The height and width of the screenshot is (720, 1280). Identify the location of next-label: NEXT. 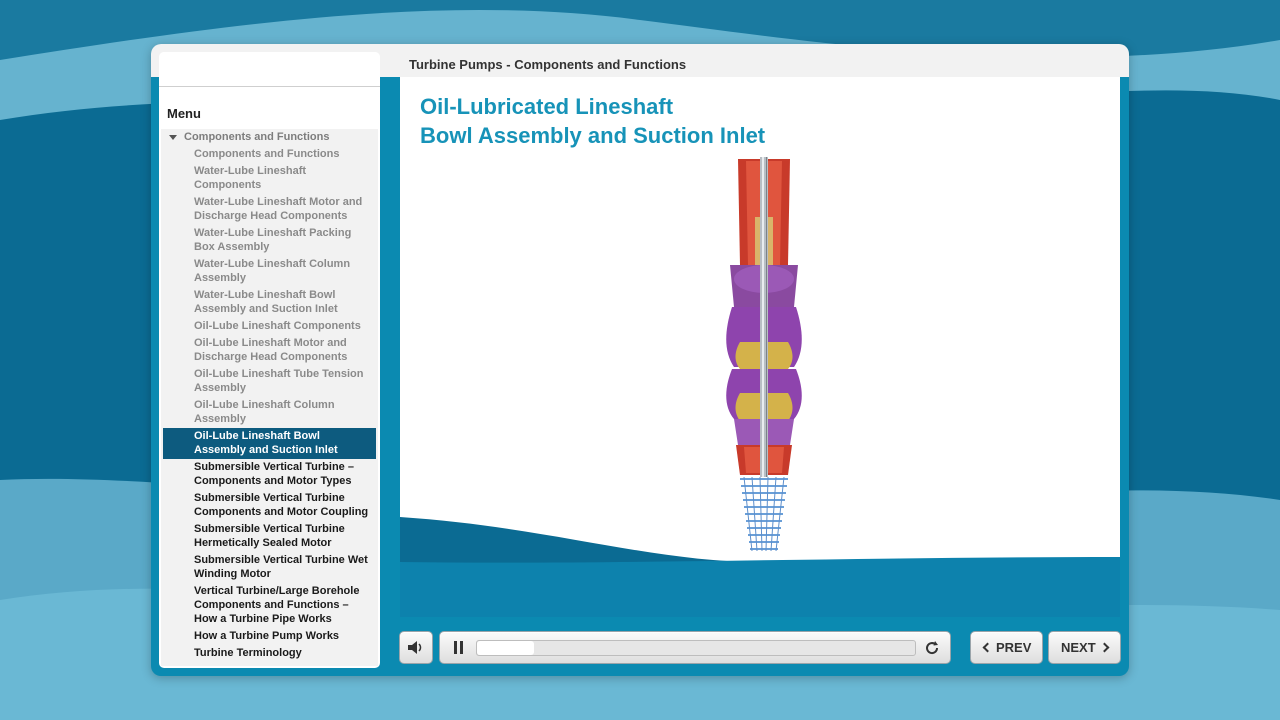
(1078, 647).